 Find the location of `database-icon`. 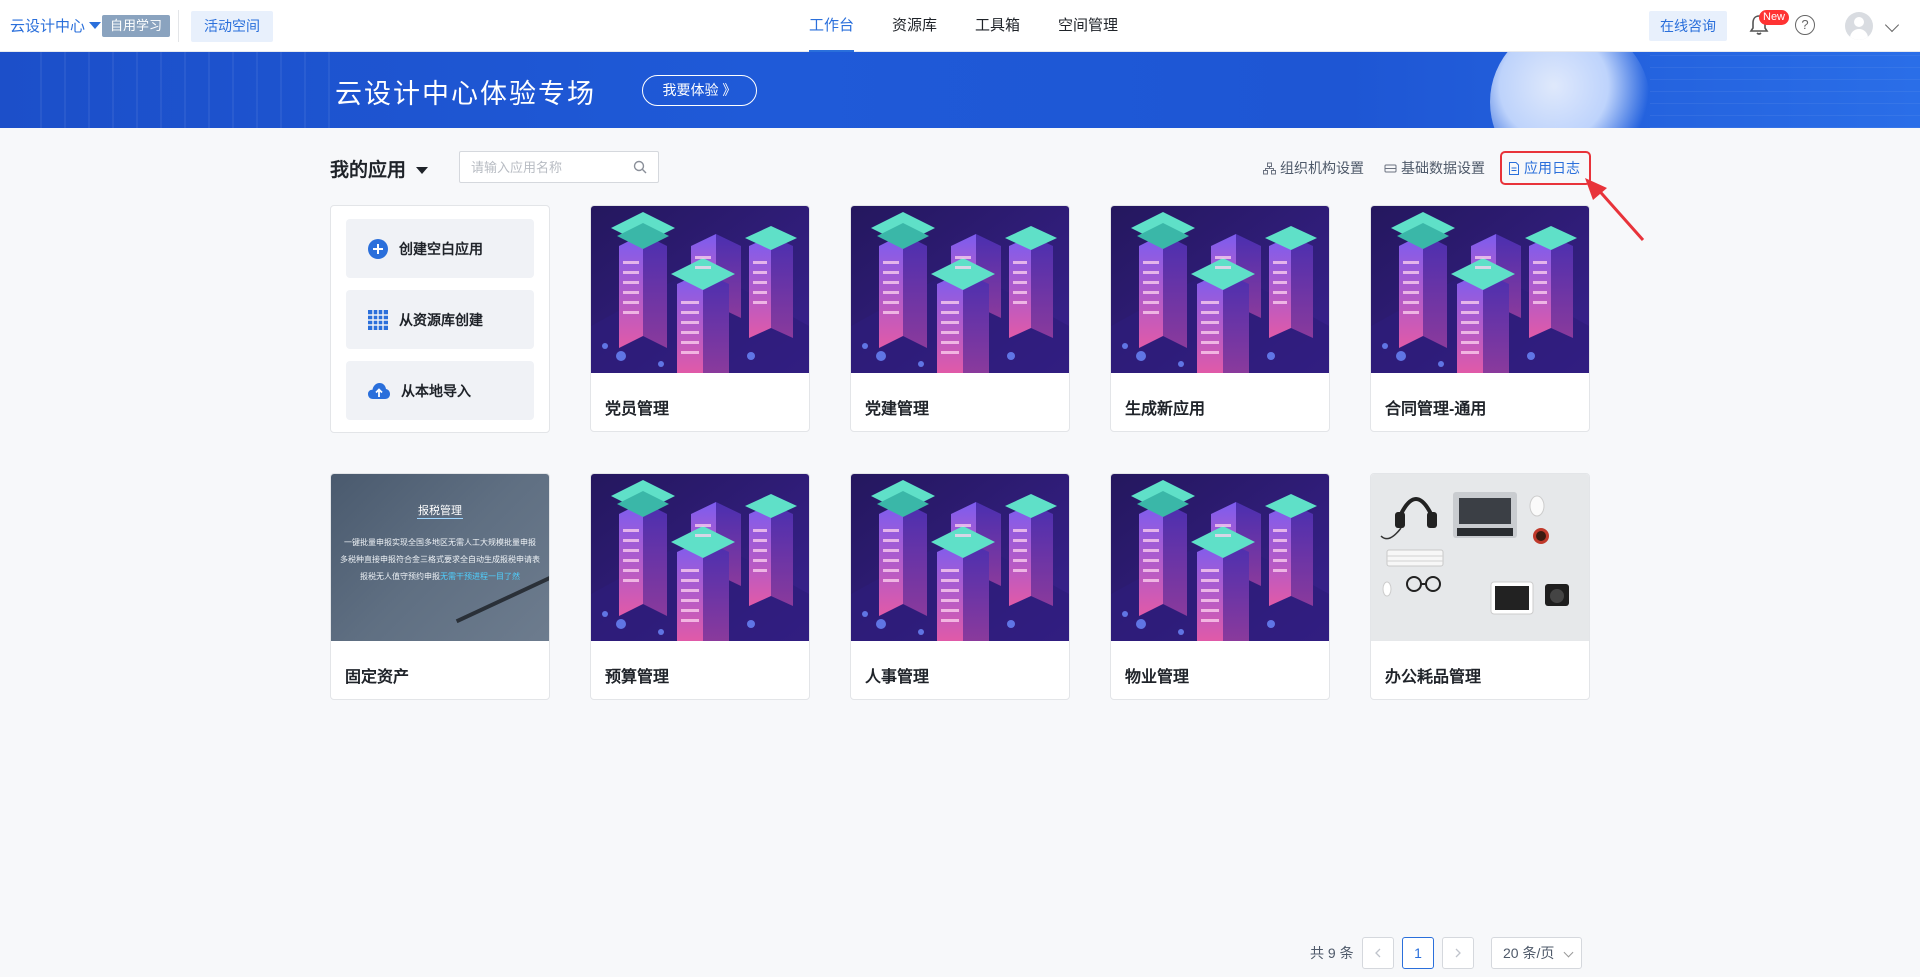

database-icon is located at coordinates (1390, 168).